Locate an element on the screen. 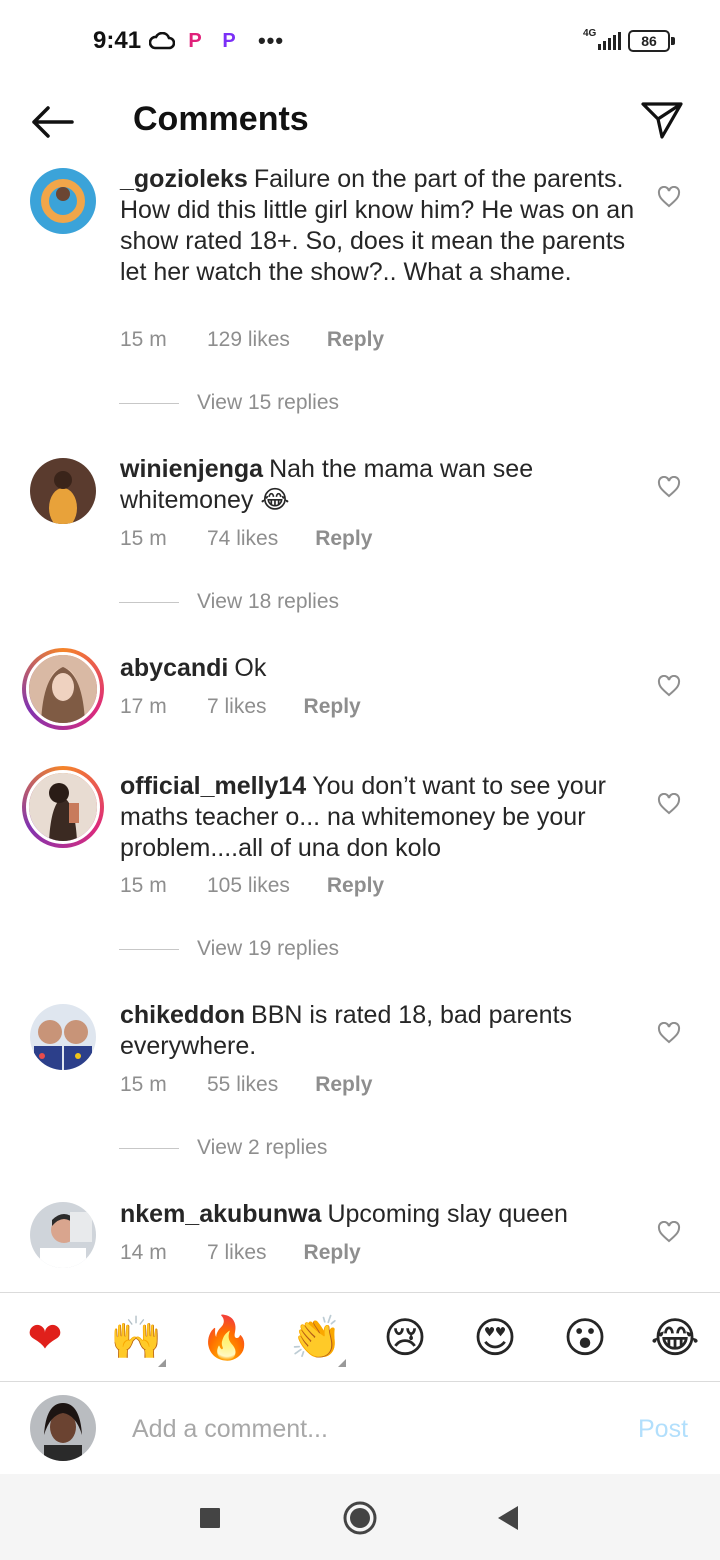  comment-likes: 105 likes is located at coordinates (248, 886).